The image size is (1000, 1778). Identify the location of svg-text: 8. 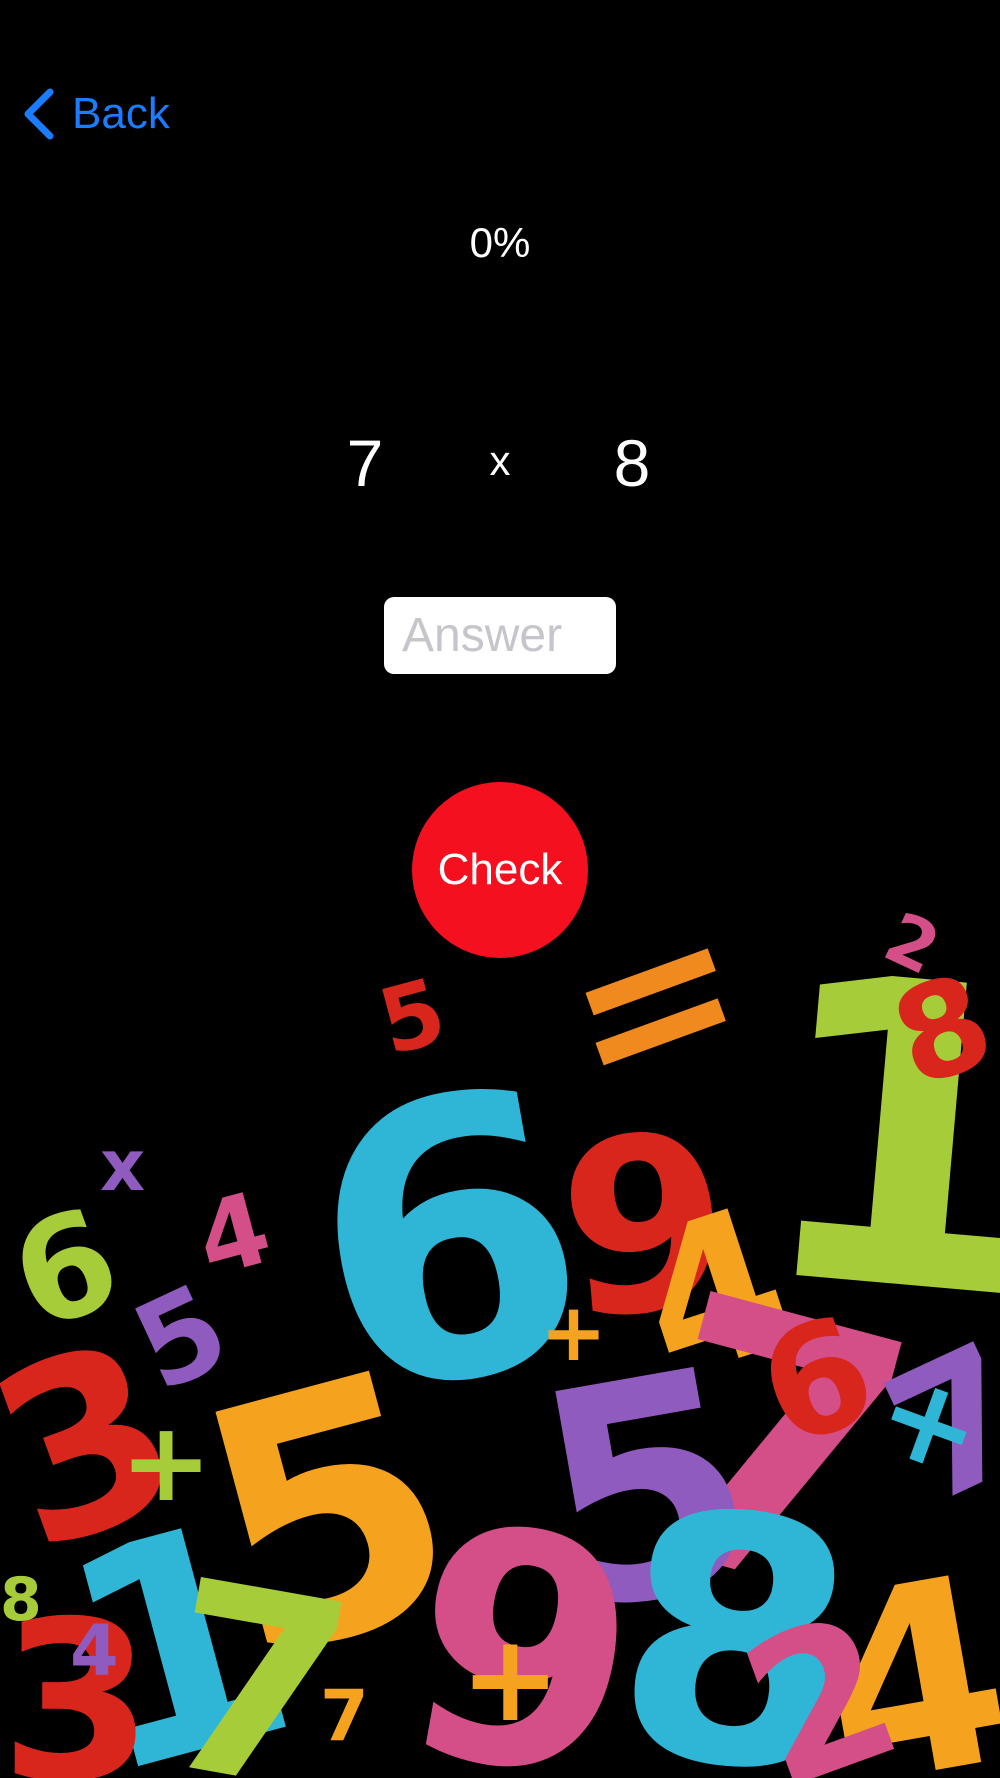
(21, 1600).